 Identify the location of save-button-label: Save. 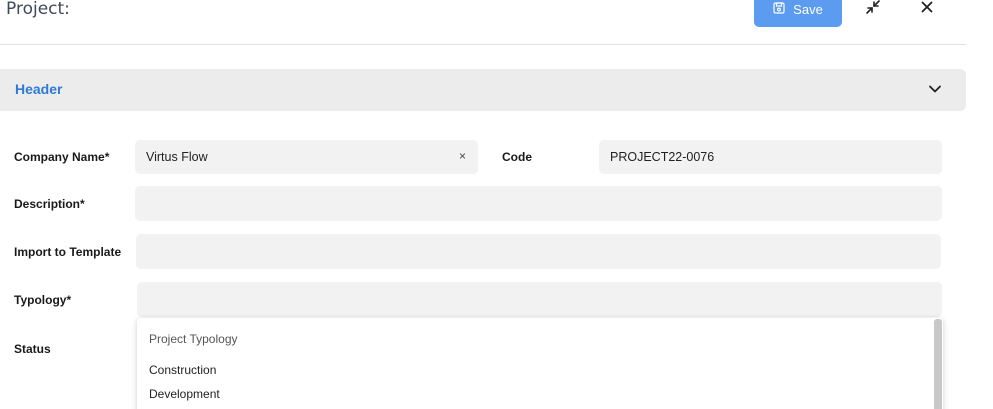
(808, 9).